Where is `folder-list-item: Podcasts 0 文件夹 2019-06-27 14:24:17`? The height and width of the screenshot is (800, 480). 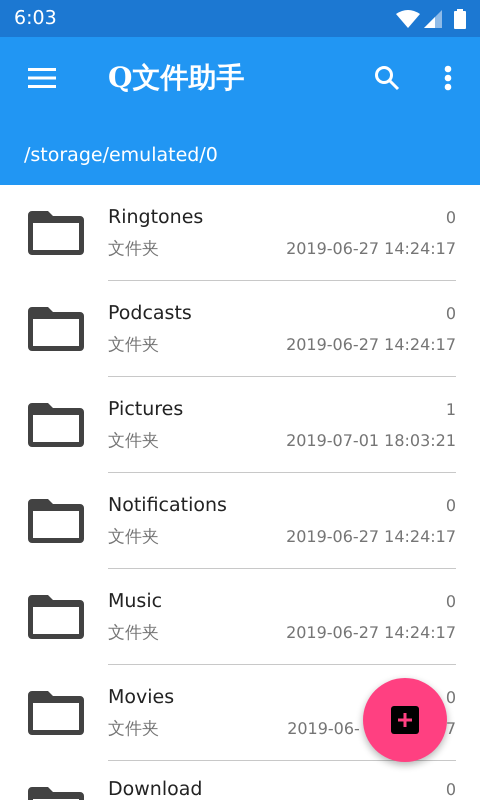
folder-list-item: Podcasts 0 文件夹 2019-06-27 14:24:17 is located at coordinates (242, 329).